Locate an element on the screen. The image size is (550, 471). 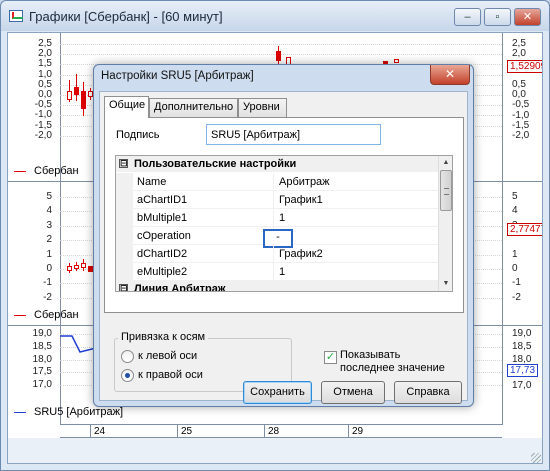
caption-input is located at coordinates (293, 134).